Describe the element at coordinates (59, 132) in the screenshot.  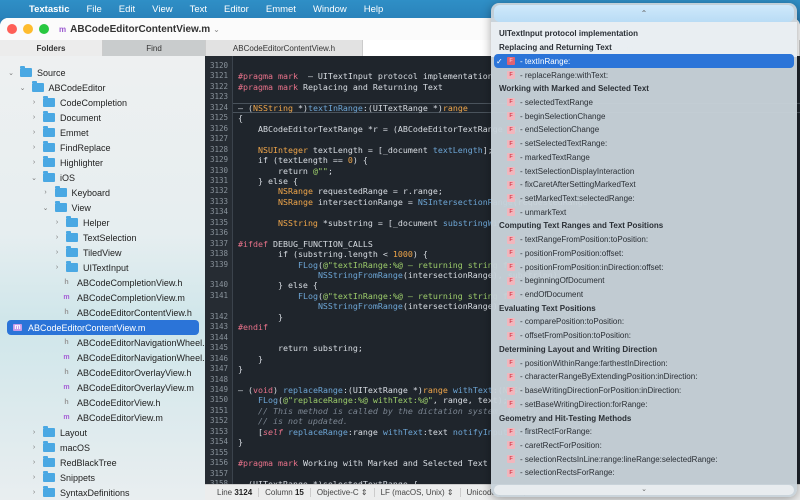
I see `folder-row: › Emmet` at that location.